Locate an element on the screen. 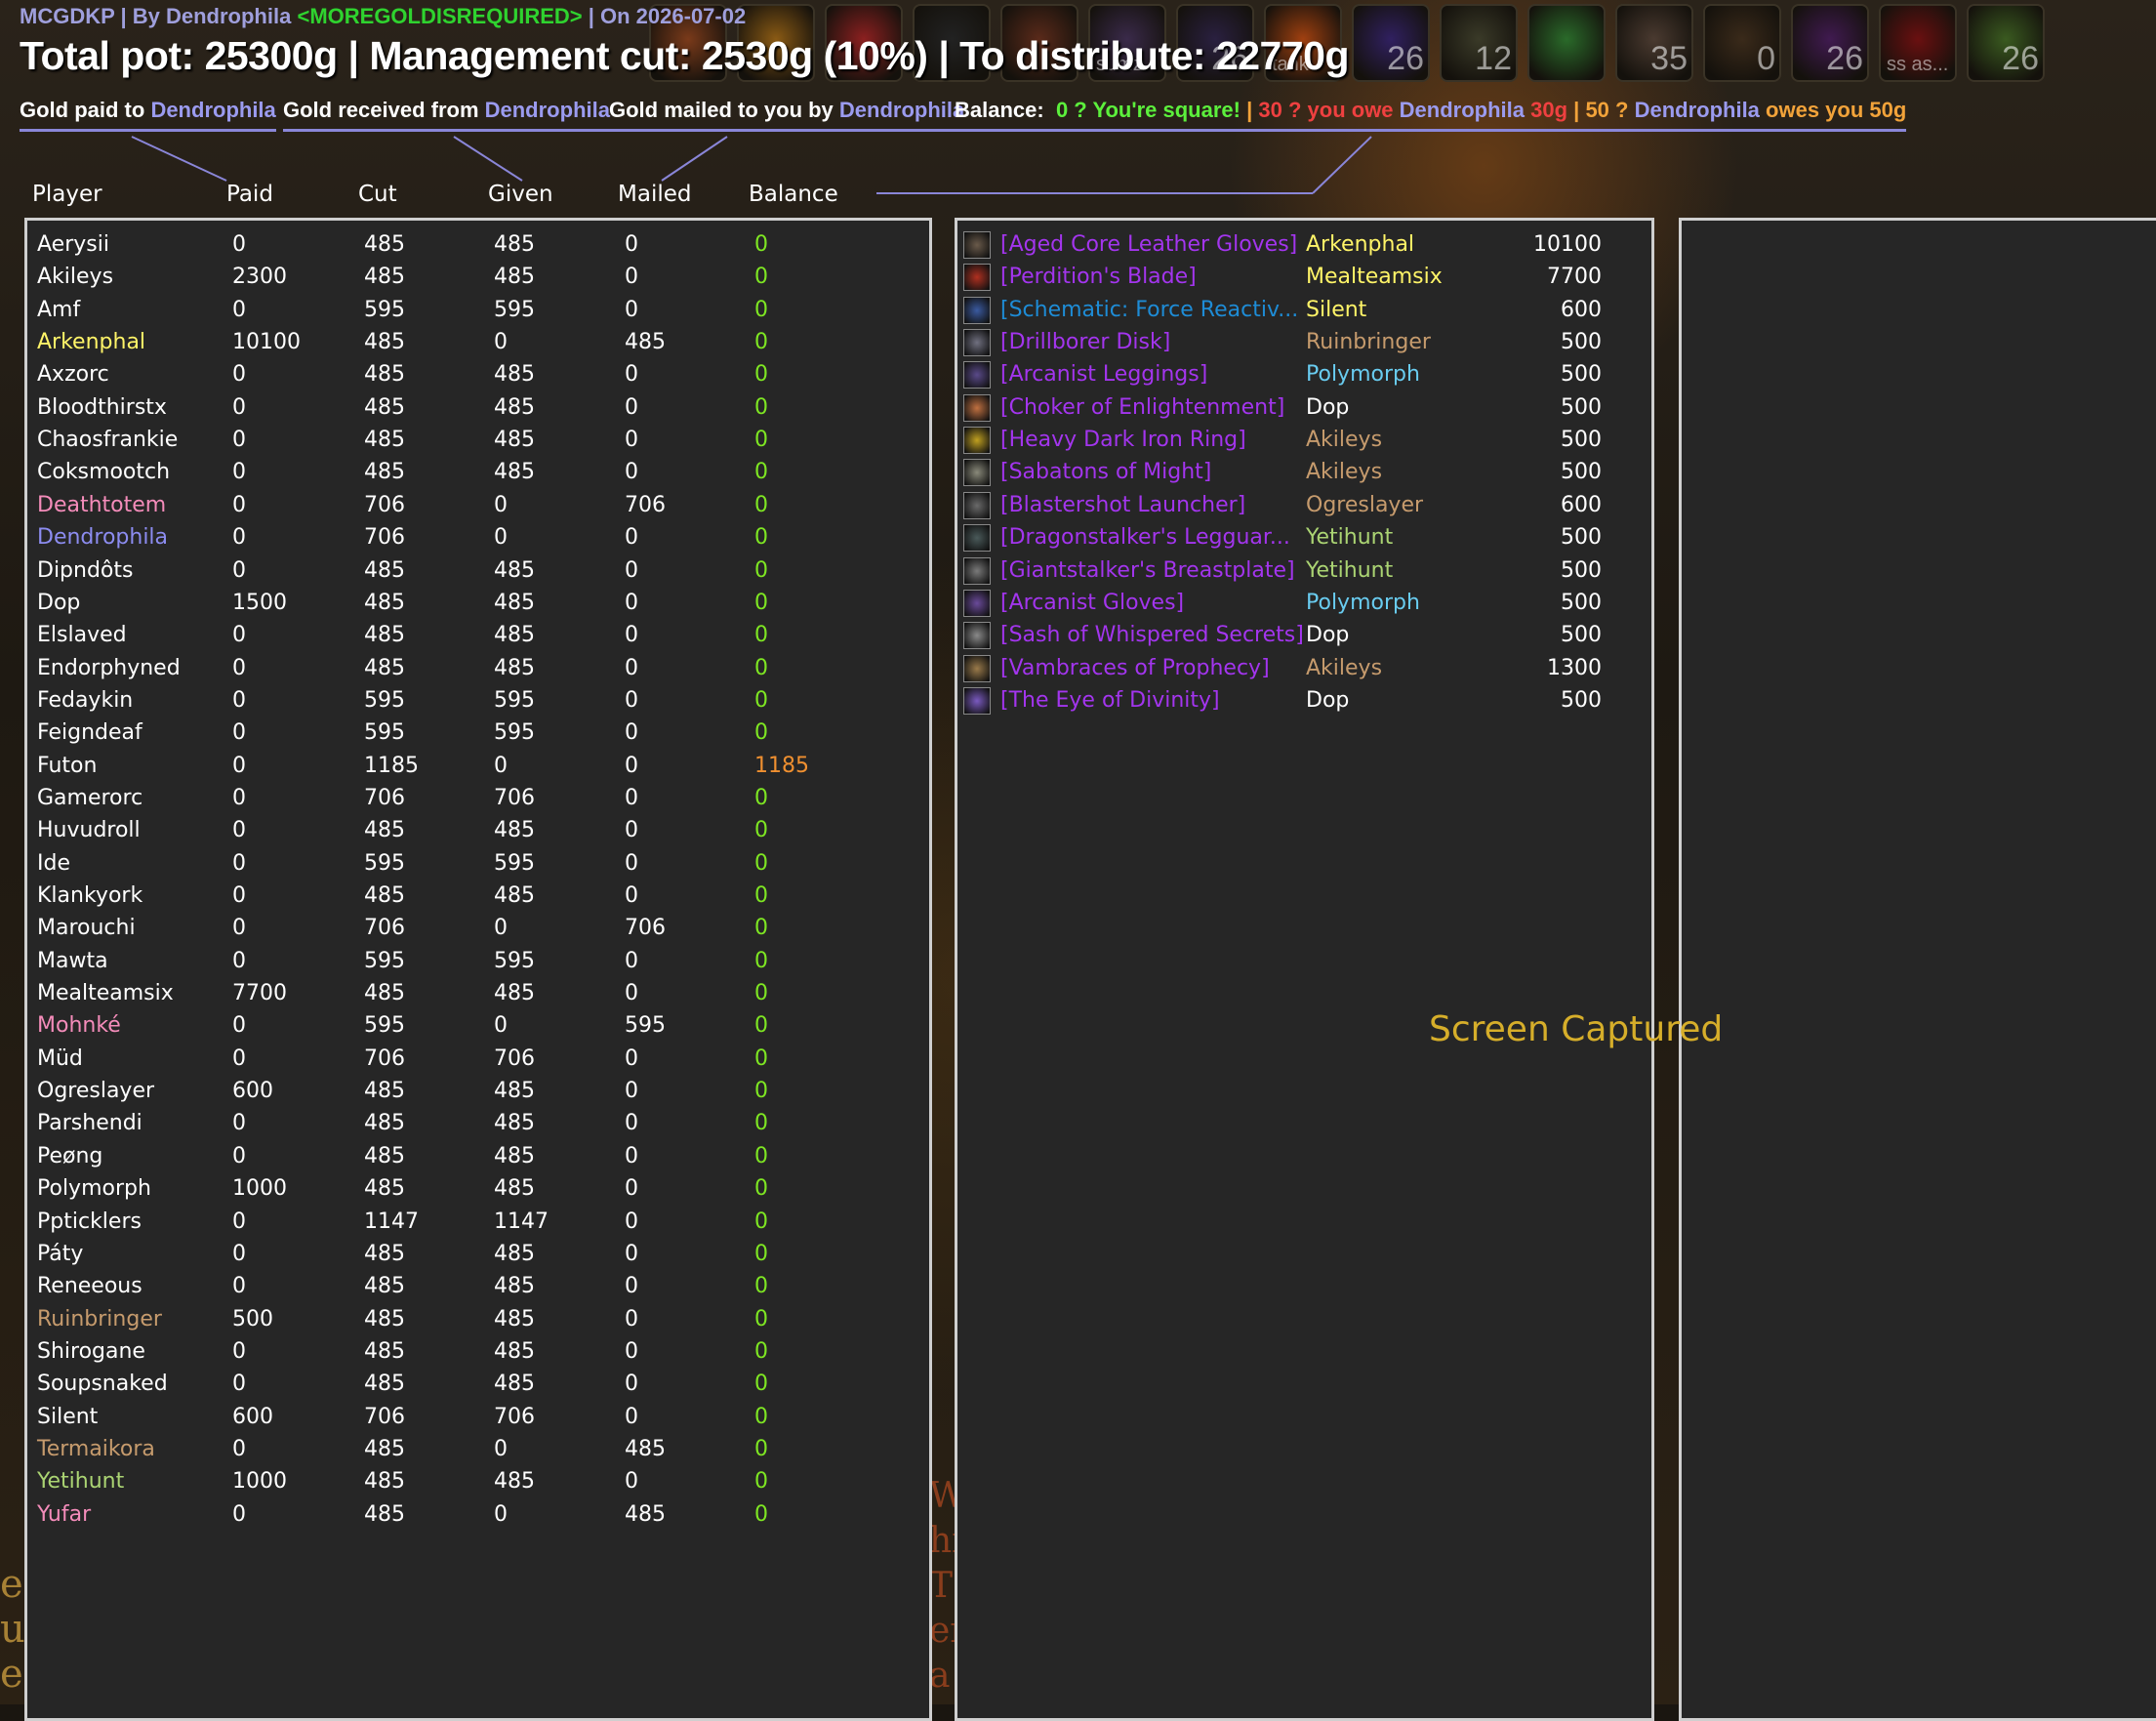 Image resolution: width=2156 pixels, height=1721 pixels. table-row: Ppticklers 0 1147 1147 0 0 is located at coordinates (466, 1222).